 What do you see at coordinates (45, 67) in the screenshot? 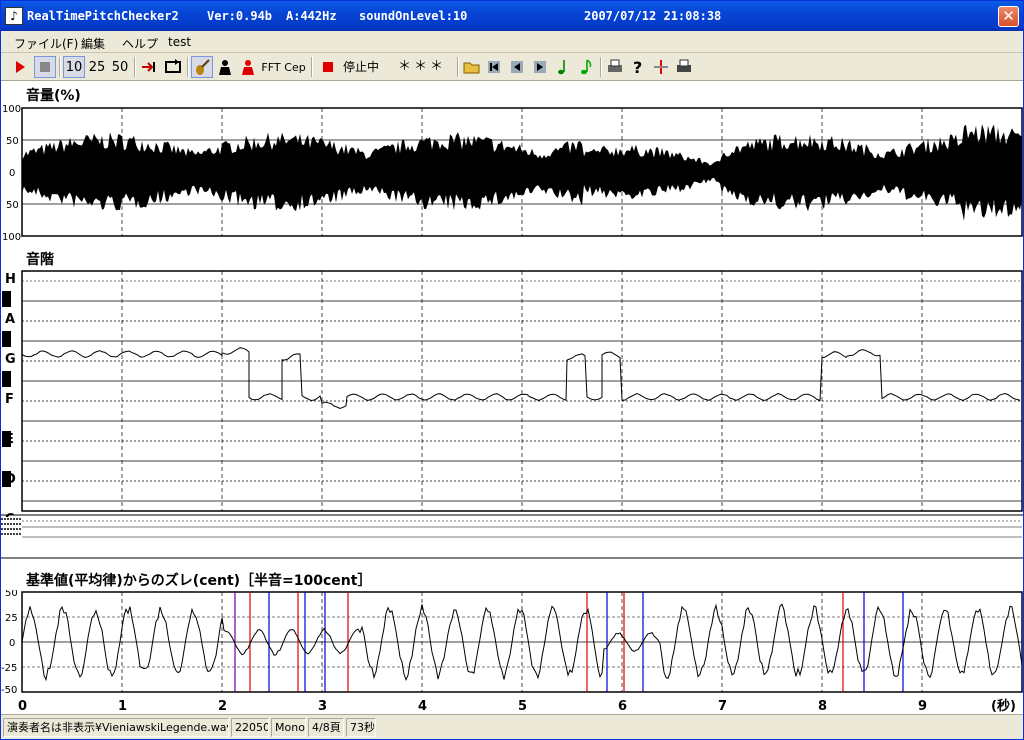
I see `stop-icon` at bounding box center [45, 67].